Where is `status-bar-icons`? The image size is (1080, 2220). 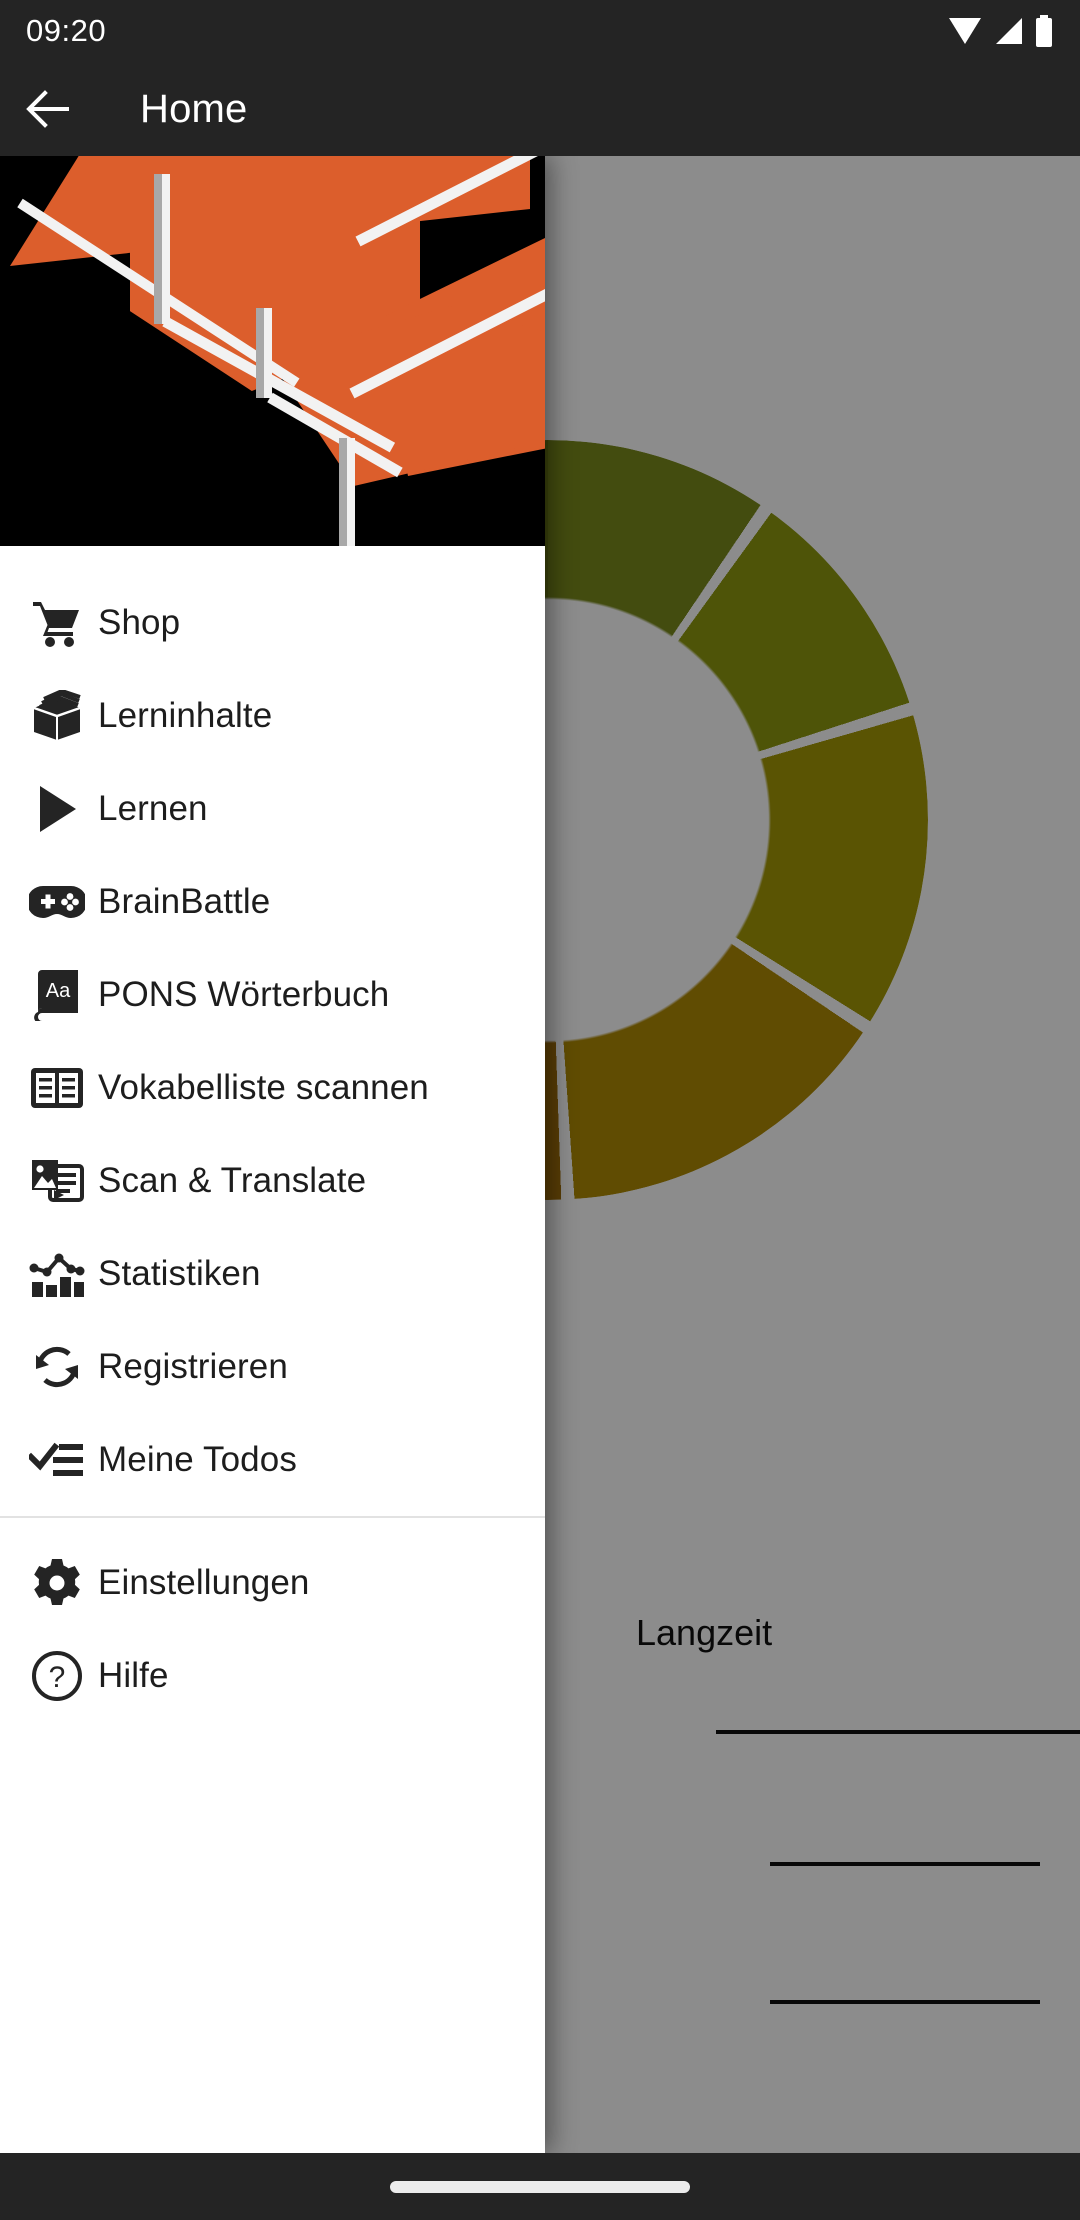
status-bar-icons is located at coordinates (1001, 31).